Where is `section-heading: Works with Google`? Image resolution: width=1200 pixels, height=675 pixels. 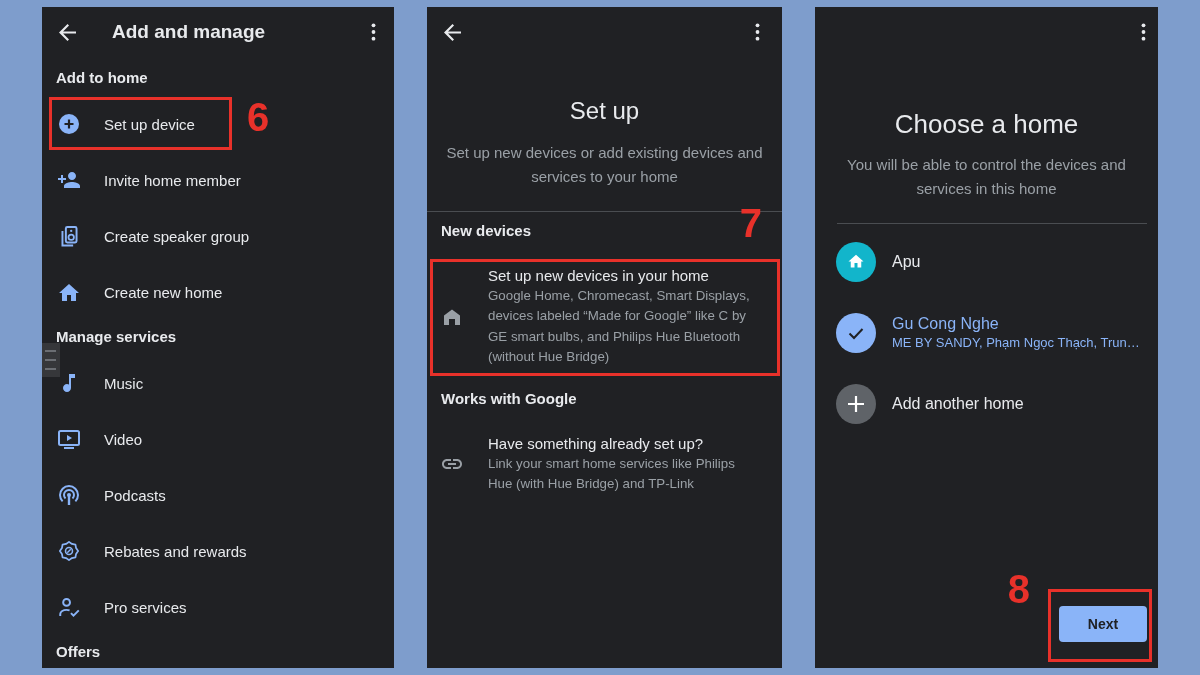
section-heading: Works with Google is located at coordinates (508, 399).